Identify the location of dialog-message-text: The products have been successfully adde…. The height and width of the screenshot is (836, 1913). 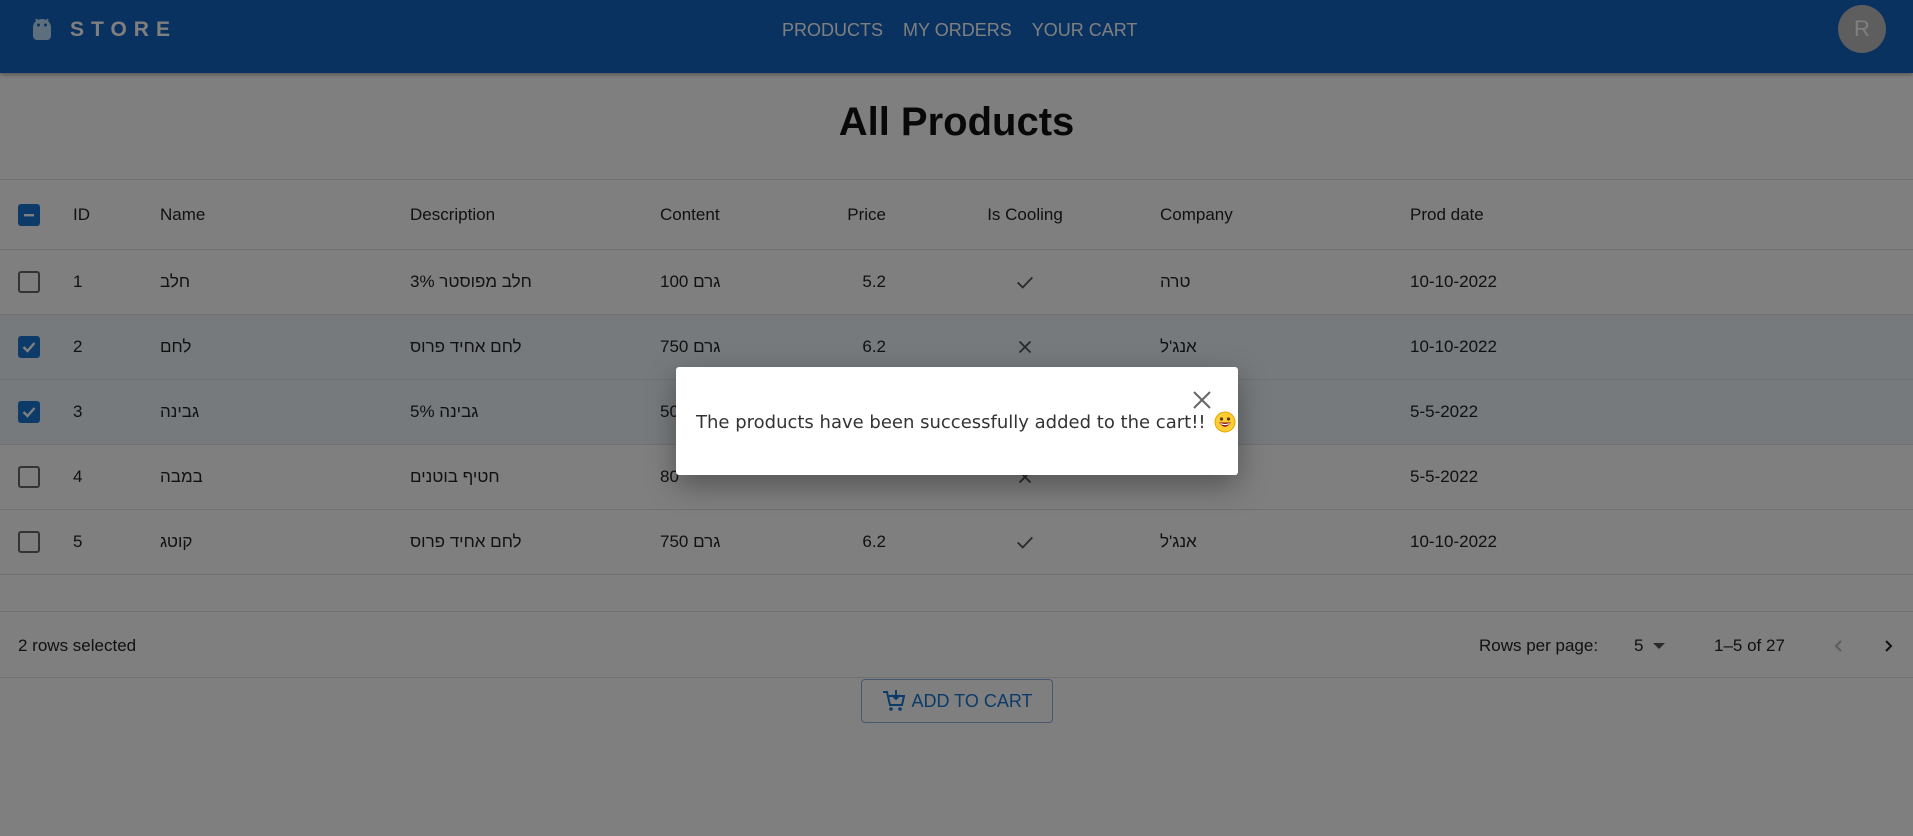
(951, 422).